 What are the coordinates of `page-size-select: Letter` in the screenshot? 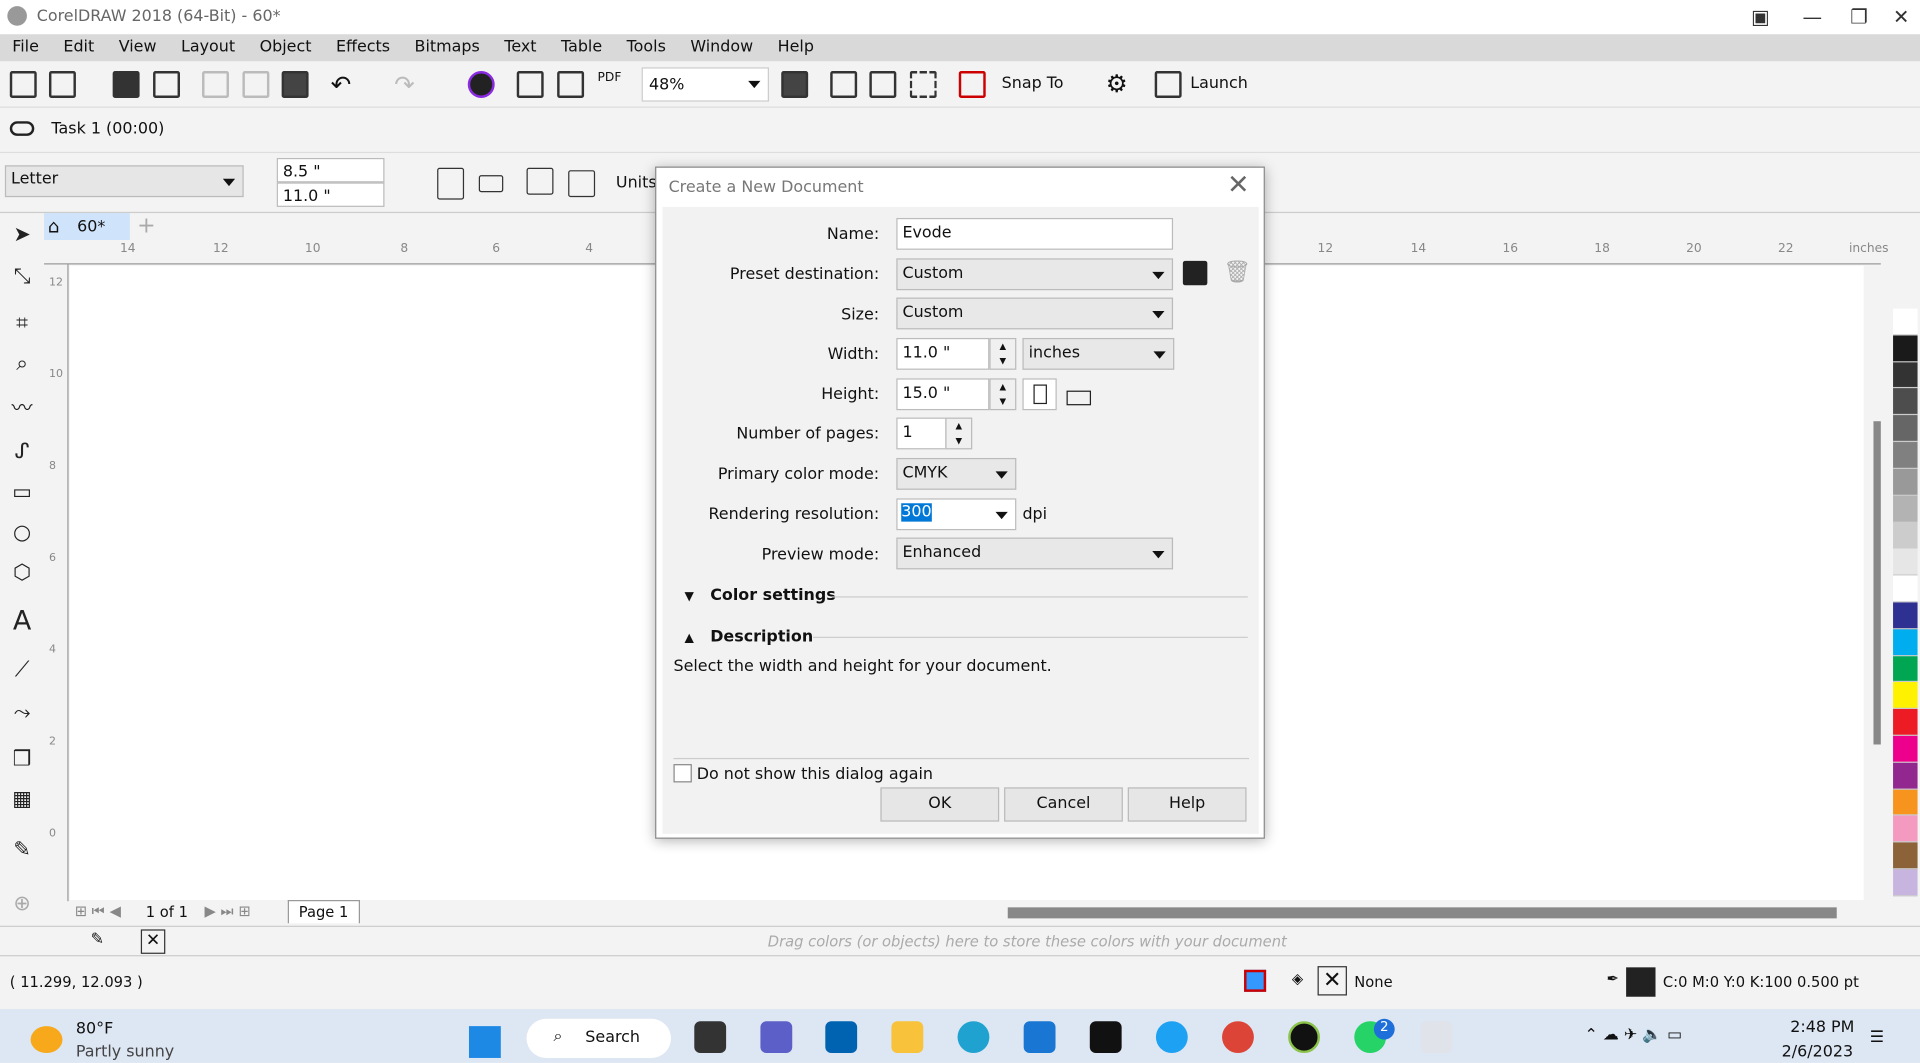 It's located at (124, 181).